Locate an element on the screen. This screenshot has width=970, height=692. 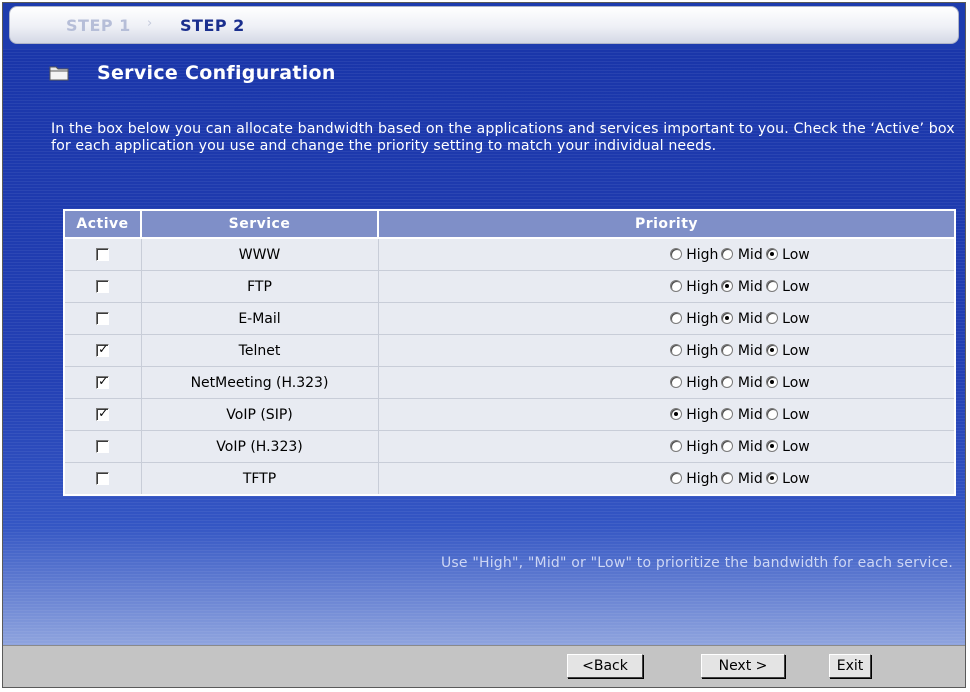
table-row: E-Mail High Mid Low is located at coordinates (509, 318).